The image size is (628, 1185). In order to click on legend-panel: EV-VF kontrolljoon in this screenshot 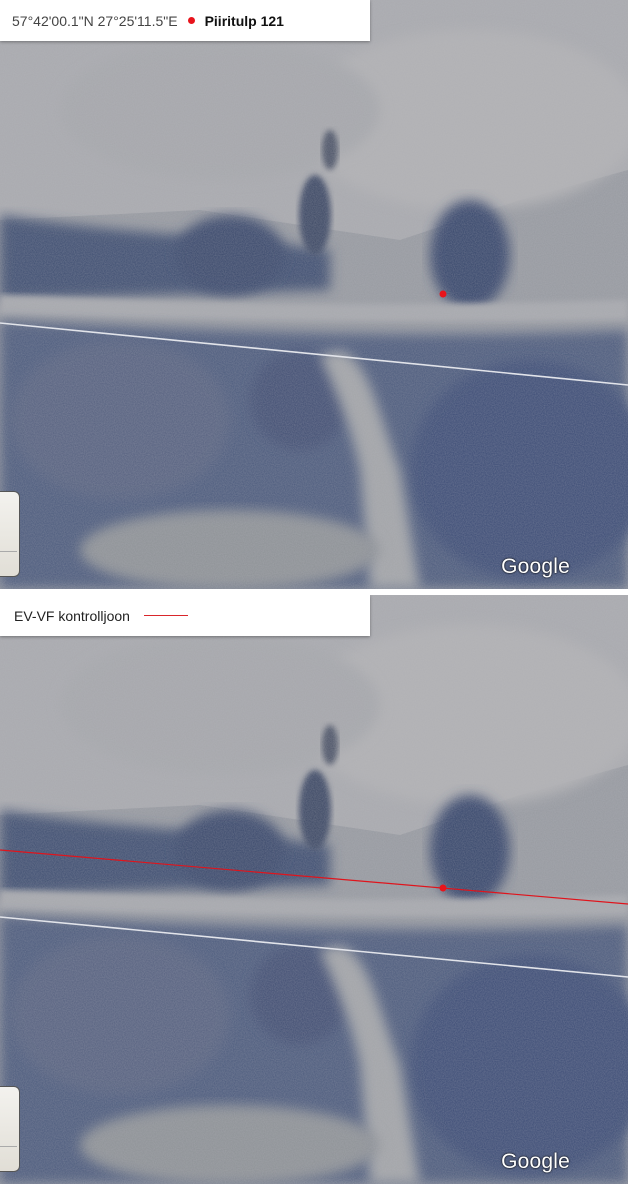, I will do `click(185, 615)`.